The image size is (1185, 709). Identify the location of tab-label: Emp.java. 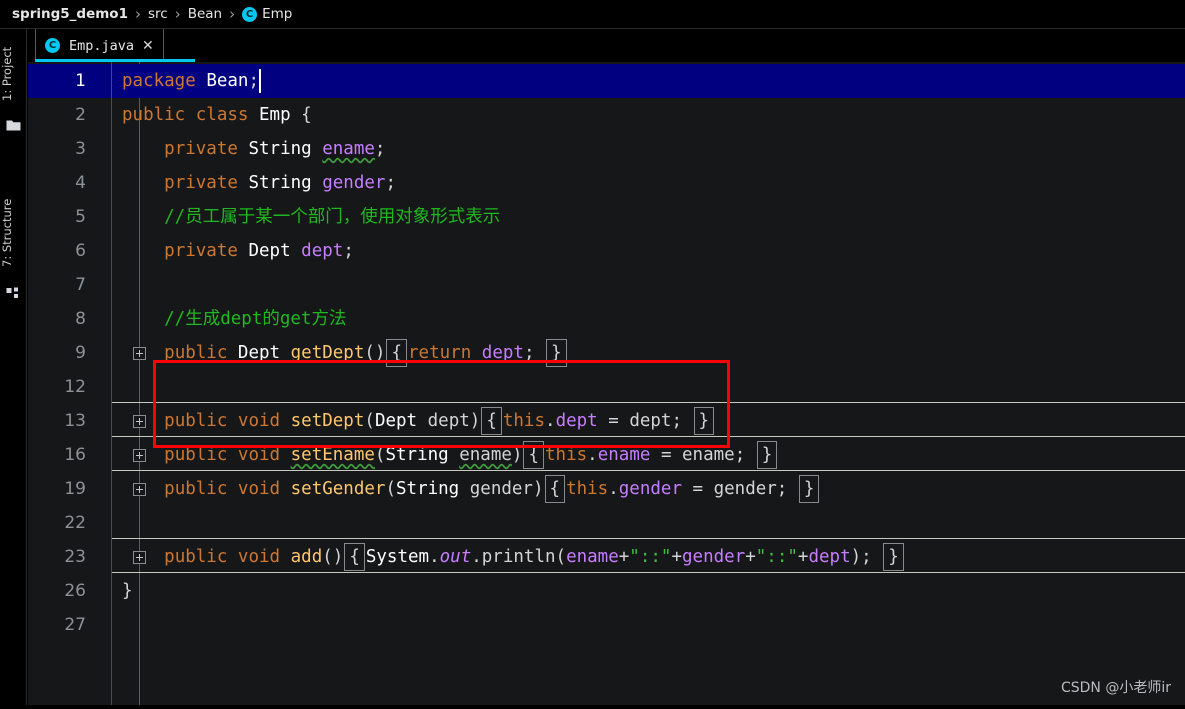
(102, 45).